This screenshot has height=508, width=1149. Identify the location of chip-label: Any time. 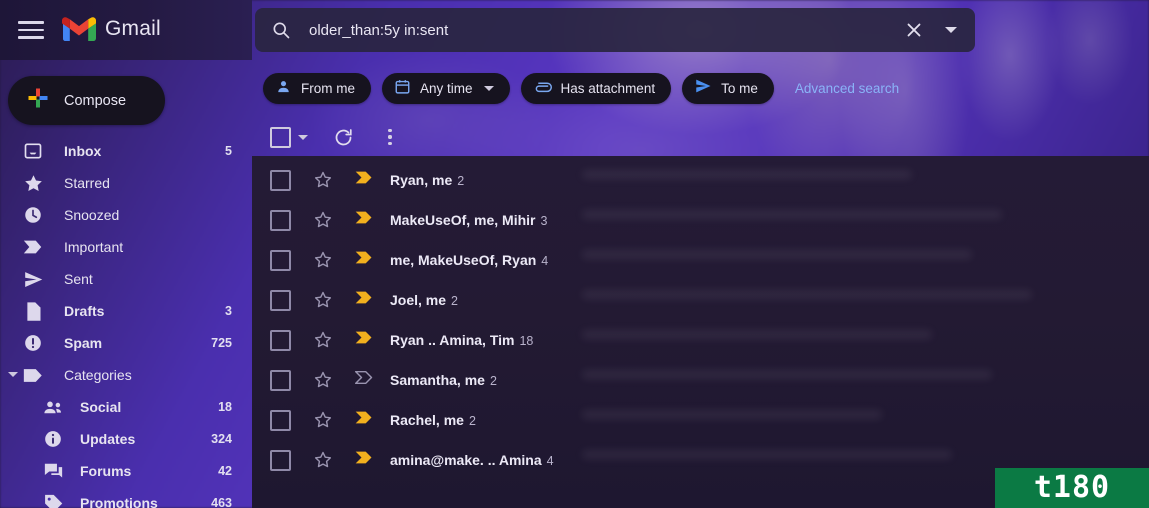
(446, 88).